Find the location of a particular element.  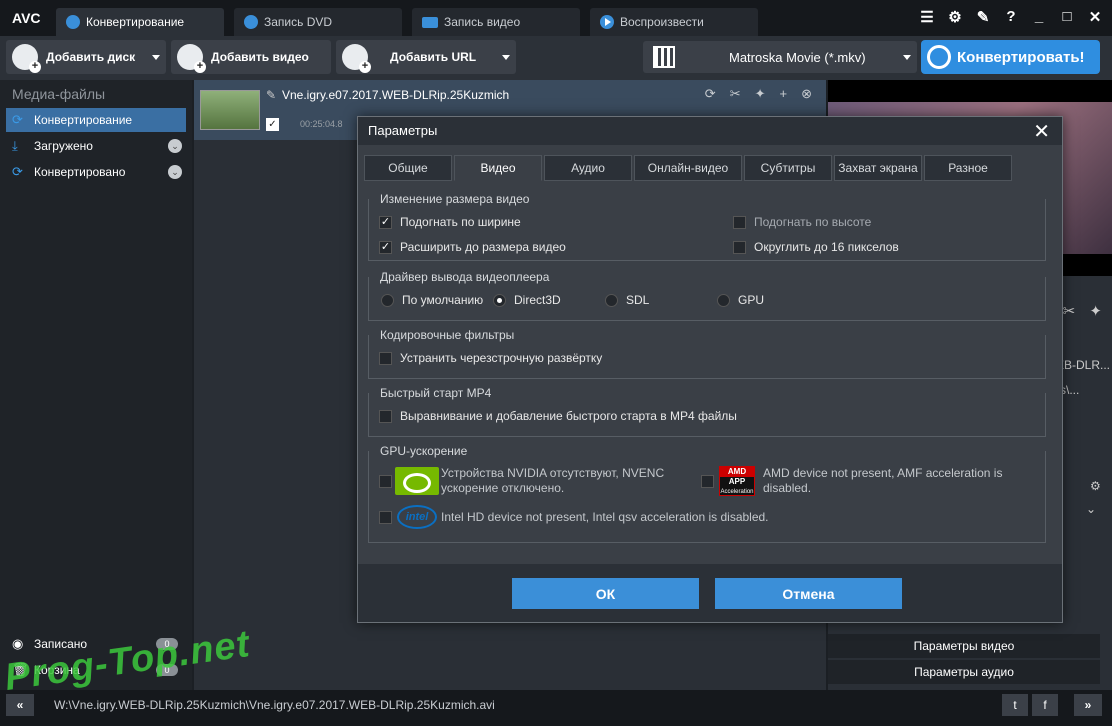

fit-width-option: ✓ Подогнать по ширине is located at coordinates (450, 222).